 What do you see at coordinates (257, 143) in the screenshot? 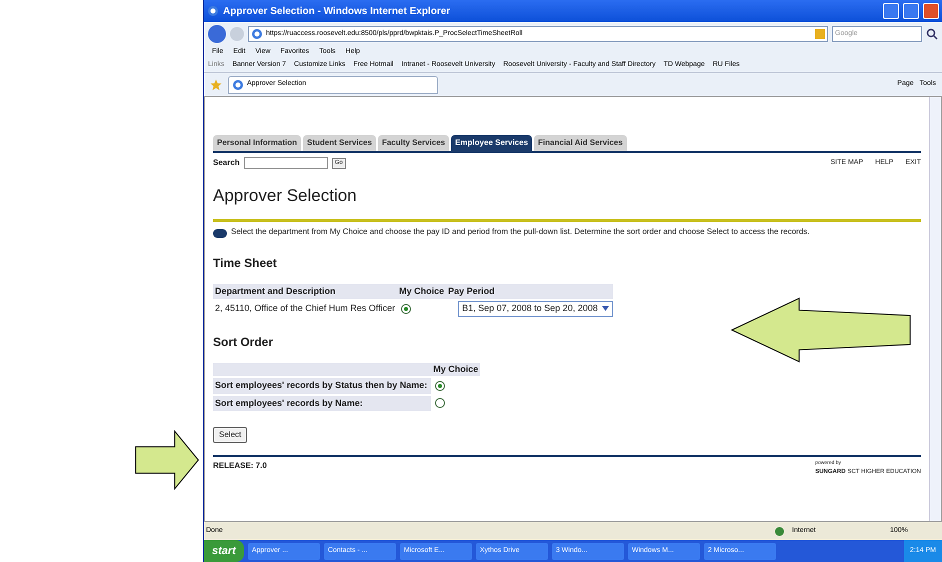
I see `nav-tab: Personal Information` at bounding box center [257, 143].